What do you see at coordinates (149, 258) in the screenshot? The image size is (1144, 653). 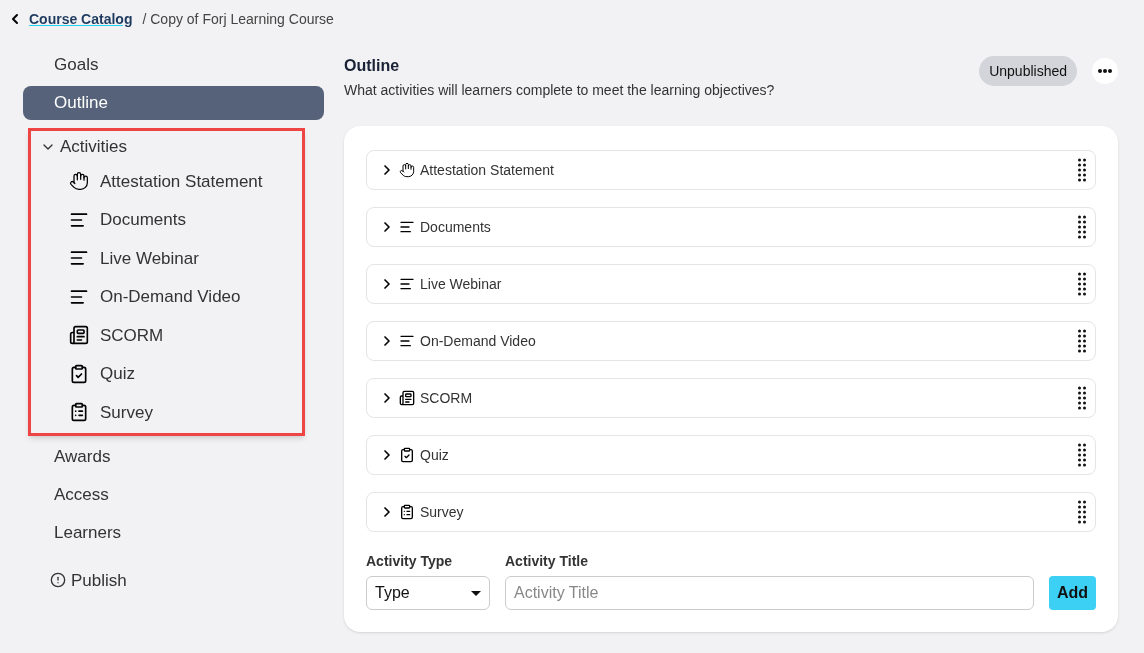 I see `sidebar-subitem: Live Webinar` at bounding box center [149, 258].